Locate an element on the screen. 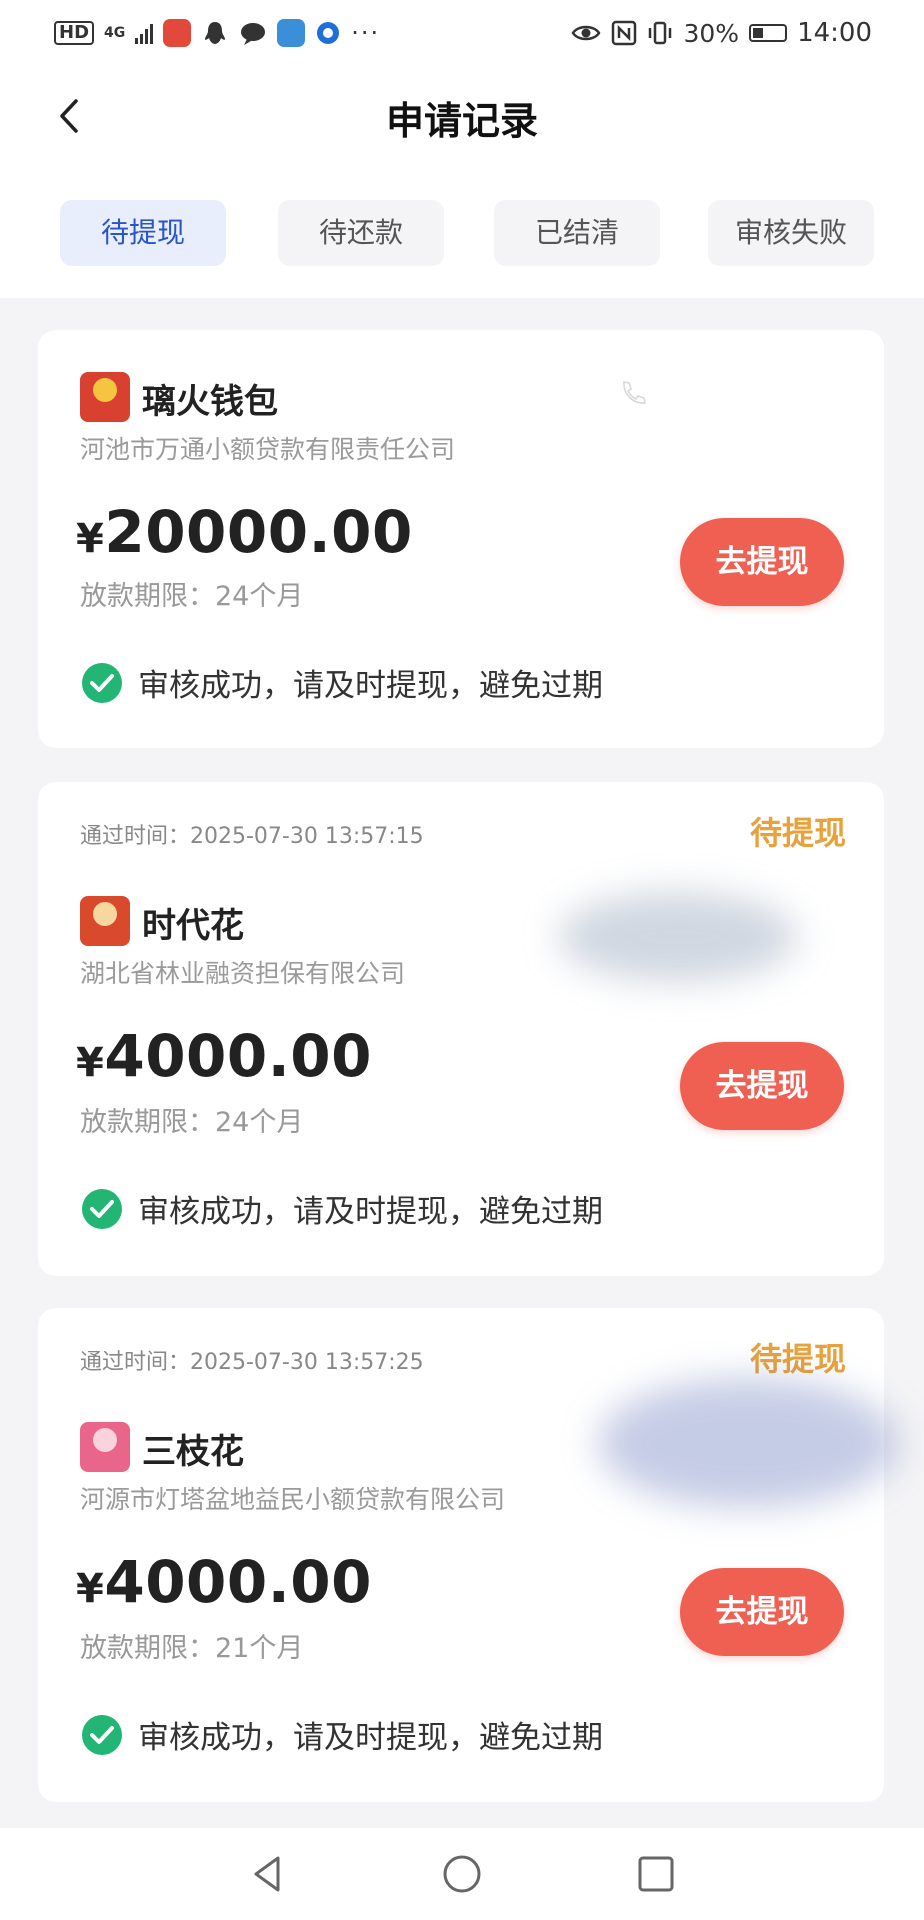 Image resolution: width=924 pixels, height=1920 pixels. status-bar-left: HD 4G ··· is located at coordinates (217, 33).